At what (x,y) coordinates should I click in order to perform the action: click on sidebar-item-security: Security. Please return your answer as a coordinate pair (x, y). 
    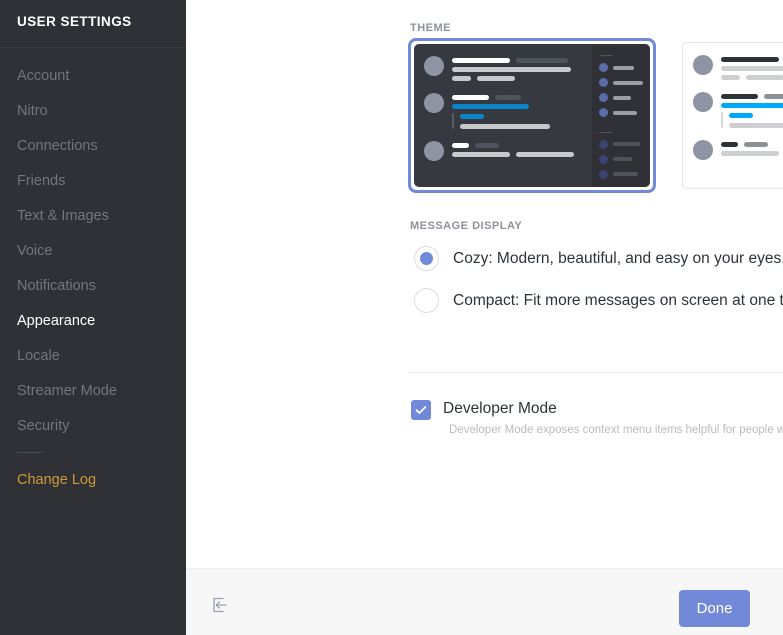
    Looking at the image, I should click on (93, 425).